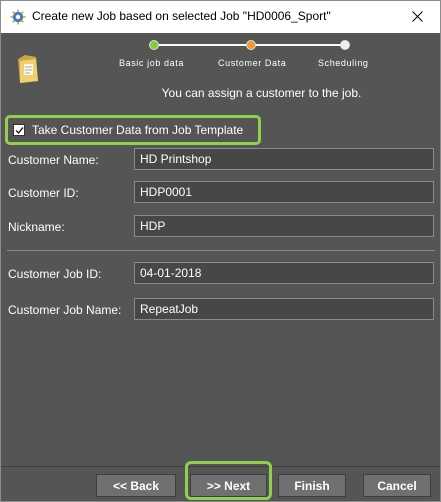 The width and height of the screenshot is (441, 502). I want to click on step-dot-customer-data, so click(251, 45).